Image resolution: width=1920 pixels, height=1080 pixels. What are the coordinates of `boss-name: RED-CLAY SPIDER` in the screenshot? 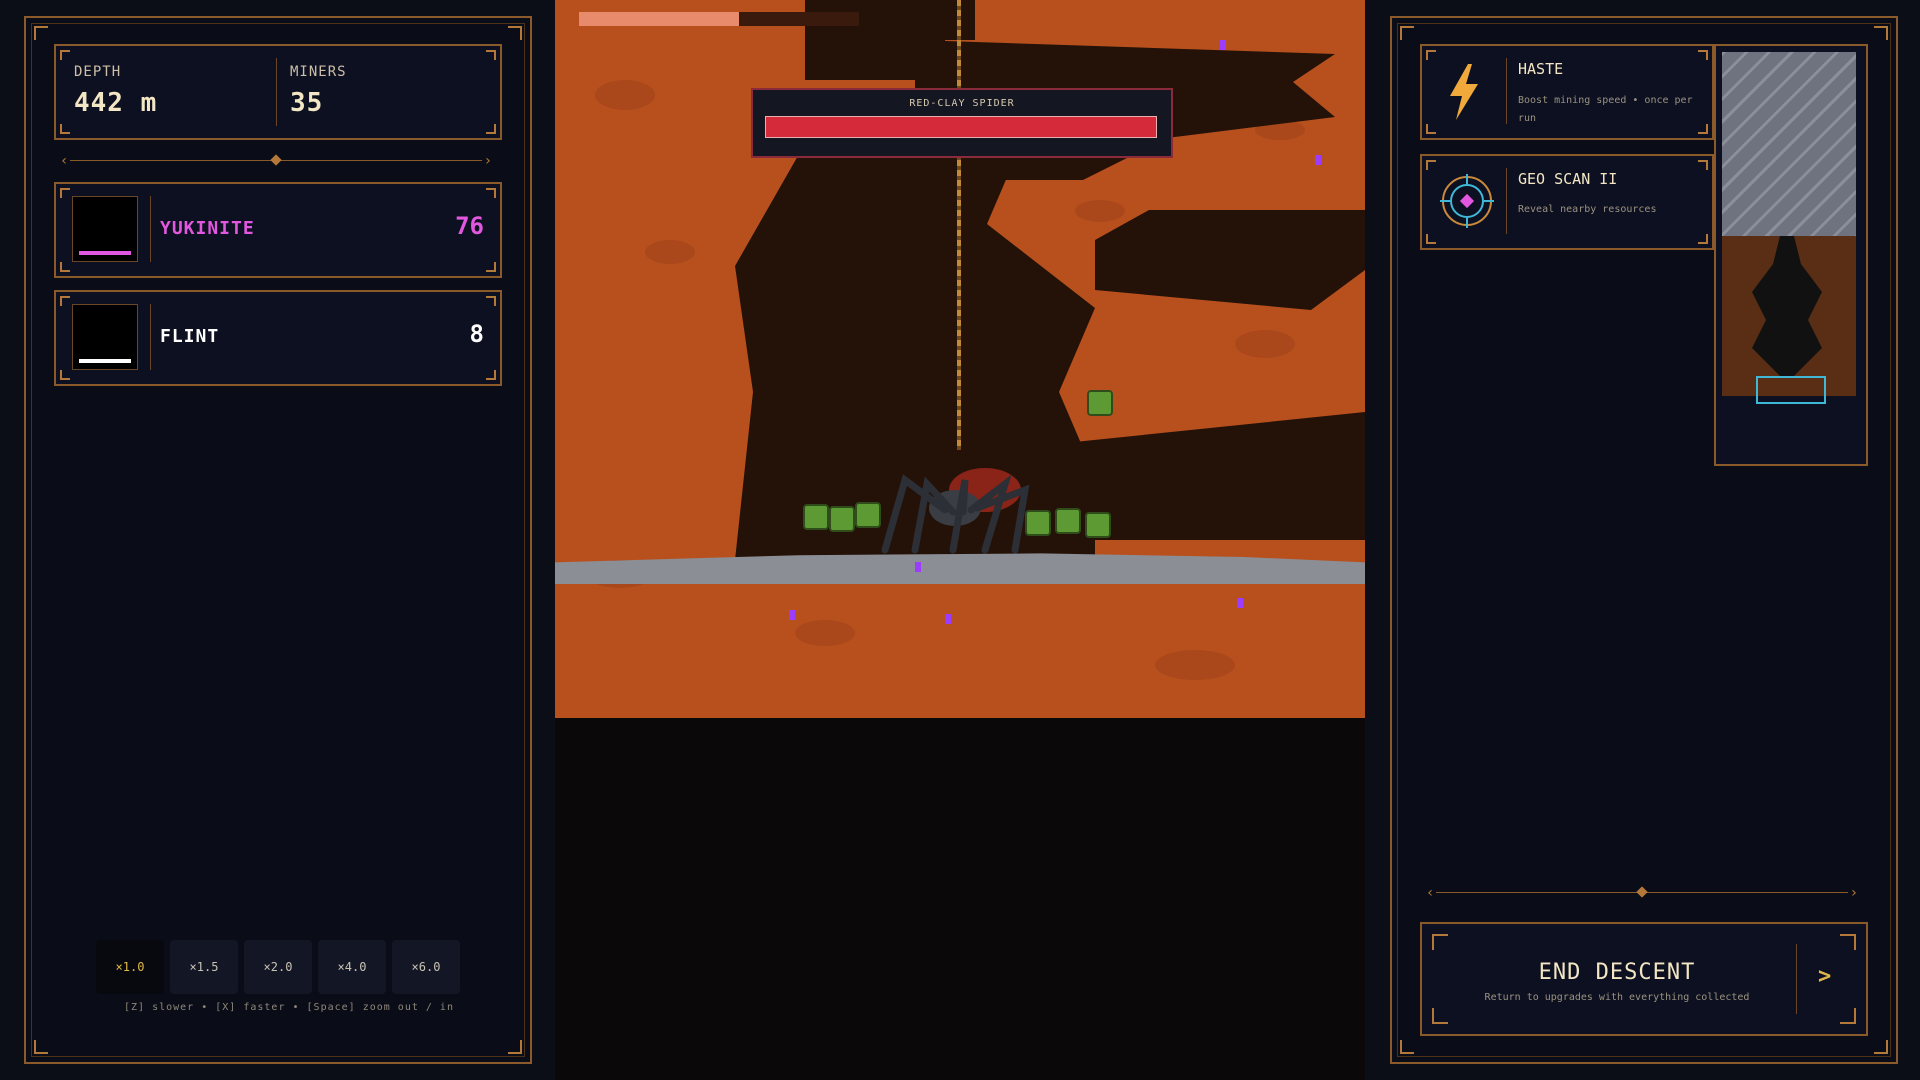 It's located at (962, 103).